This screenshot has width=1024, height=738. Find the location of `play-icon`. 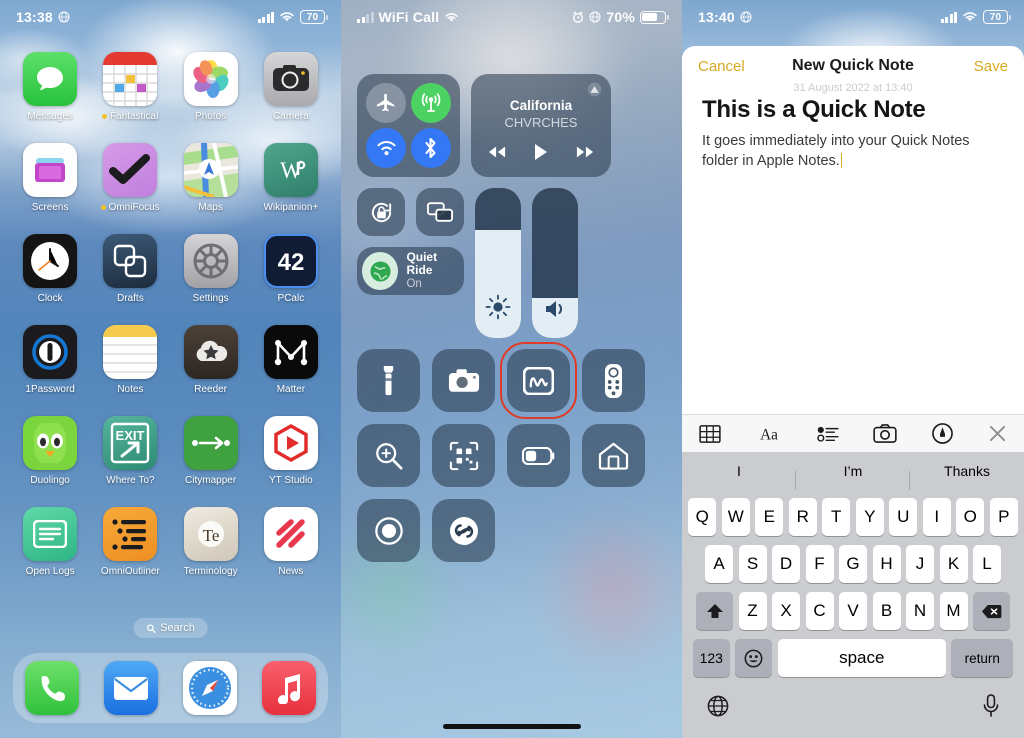

play-icon is located at coordinates (541, 152).